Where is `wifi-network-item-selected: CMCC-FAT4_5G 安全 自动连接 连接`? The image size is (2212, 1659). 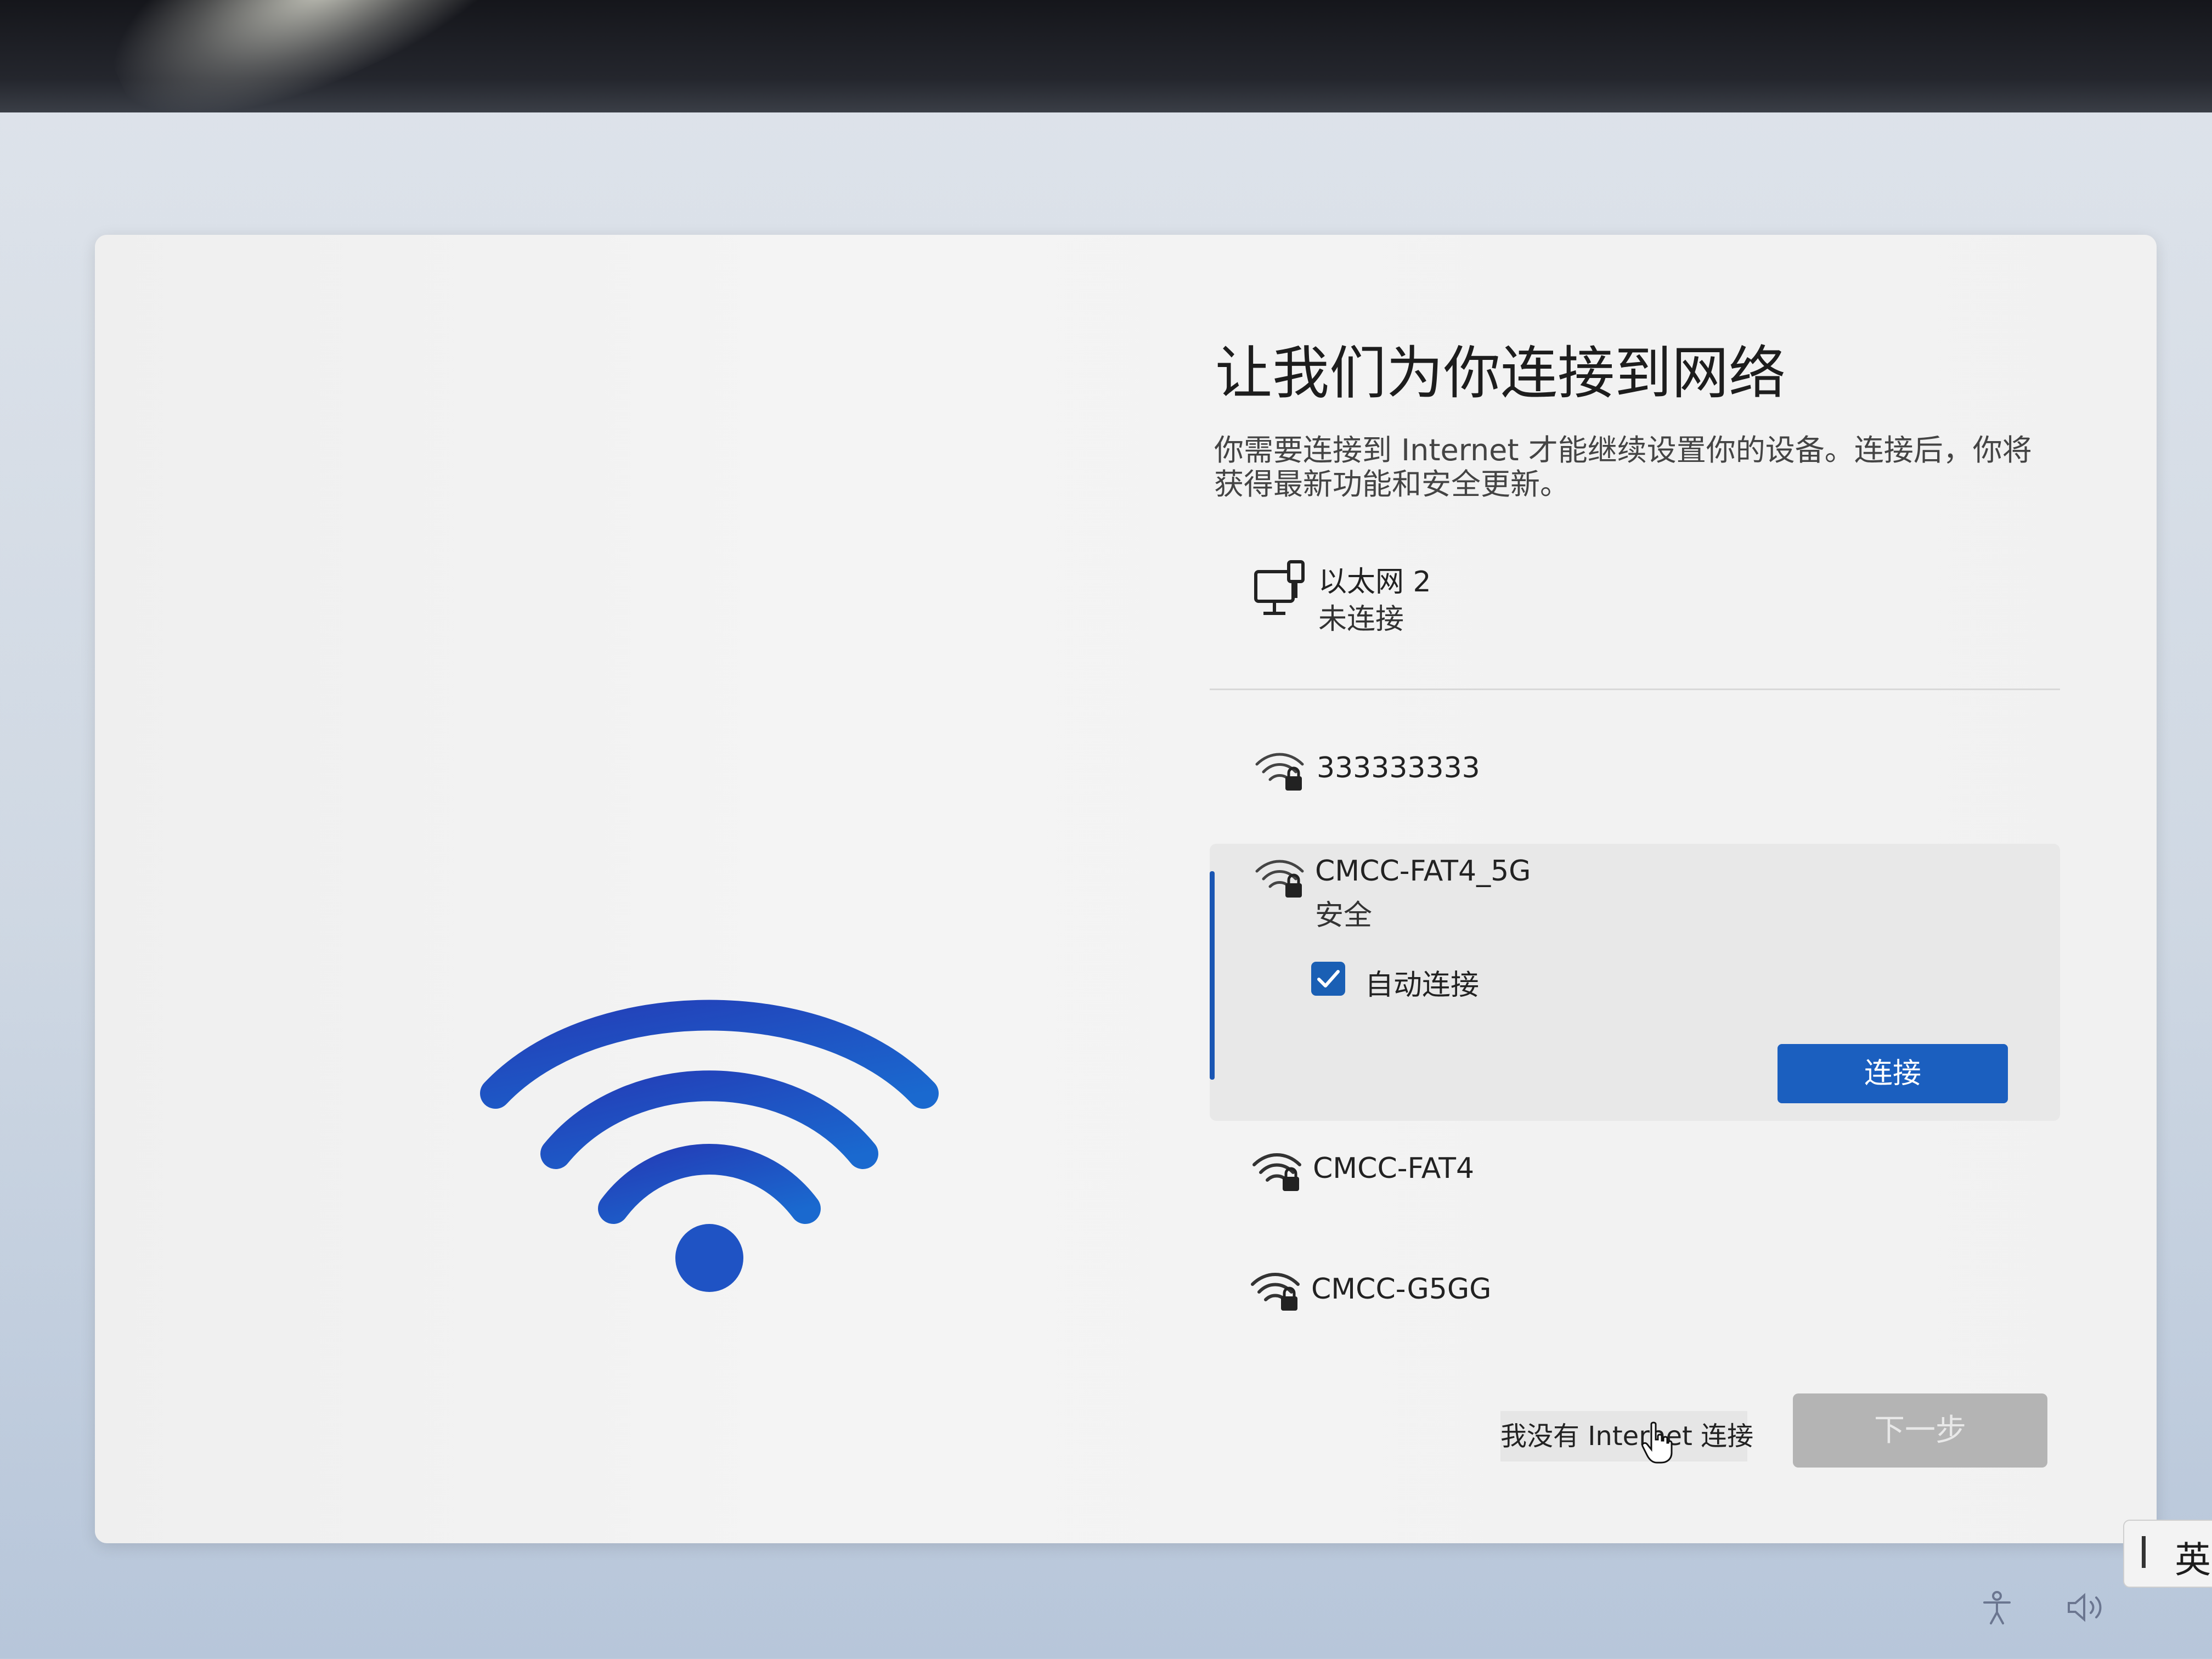 wifi-network-item-selected: CMCC-FAT4_5G 安全 自动连接 连接 is located at coordinates (1635, 983).